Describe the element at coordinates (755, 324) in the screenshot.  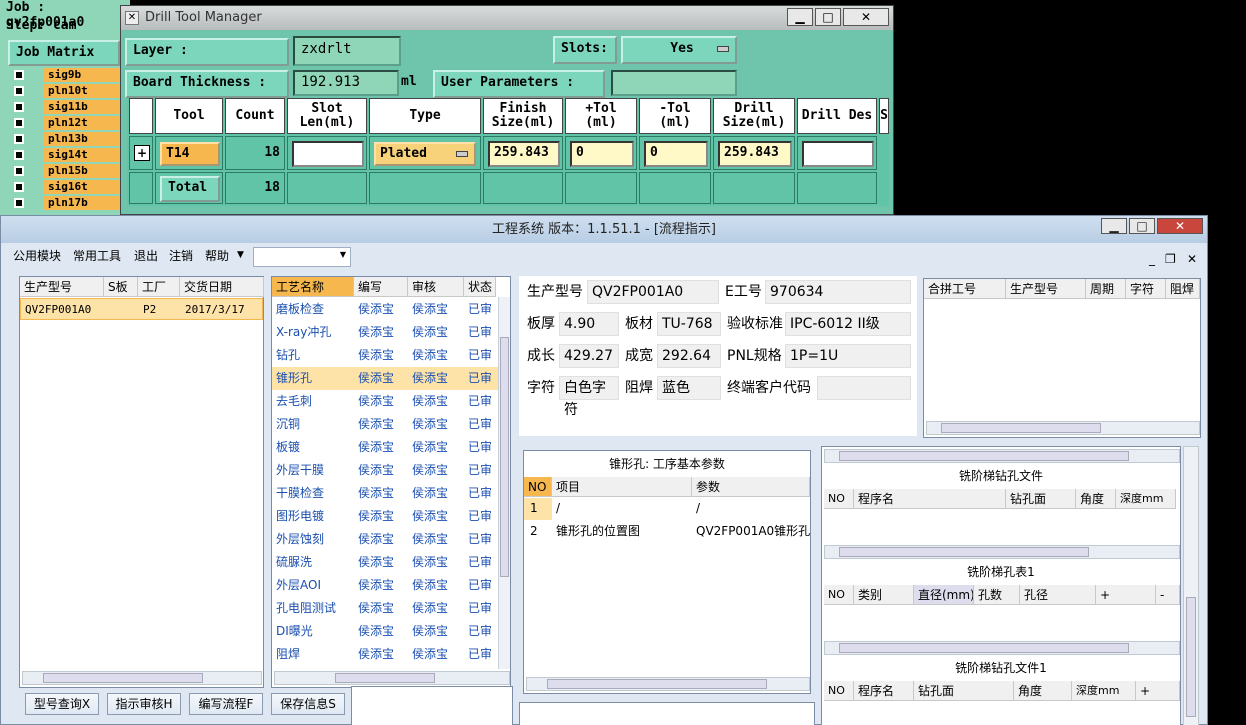
I see `standard-label: 验收标准` at that location.